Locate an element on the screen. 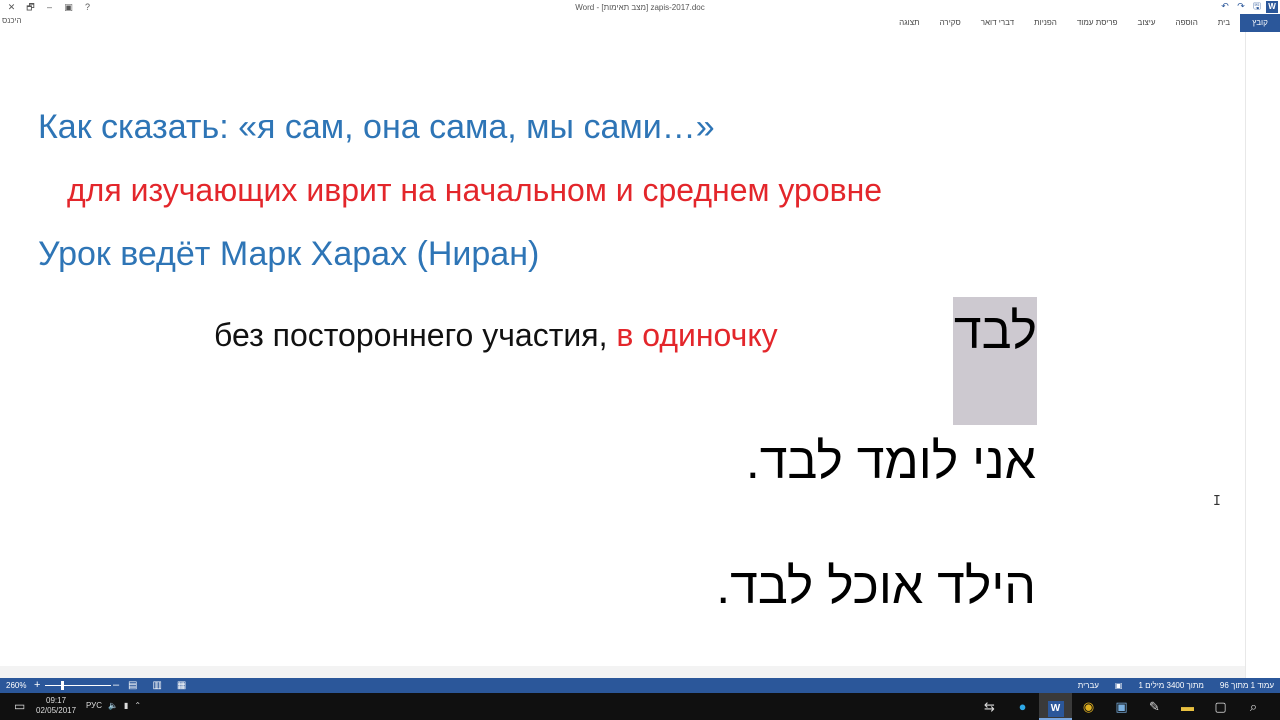 The width and height of the screenshot is (1280, 720). system-tray: РУС 🔈 ▮ ⌃ is located at coordinates (113, 705).